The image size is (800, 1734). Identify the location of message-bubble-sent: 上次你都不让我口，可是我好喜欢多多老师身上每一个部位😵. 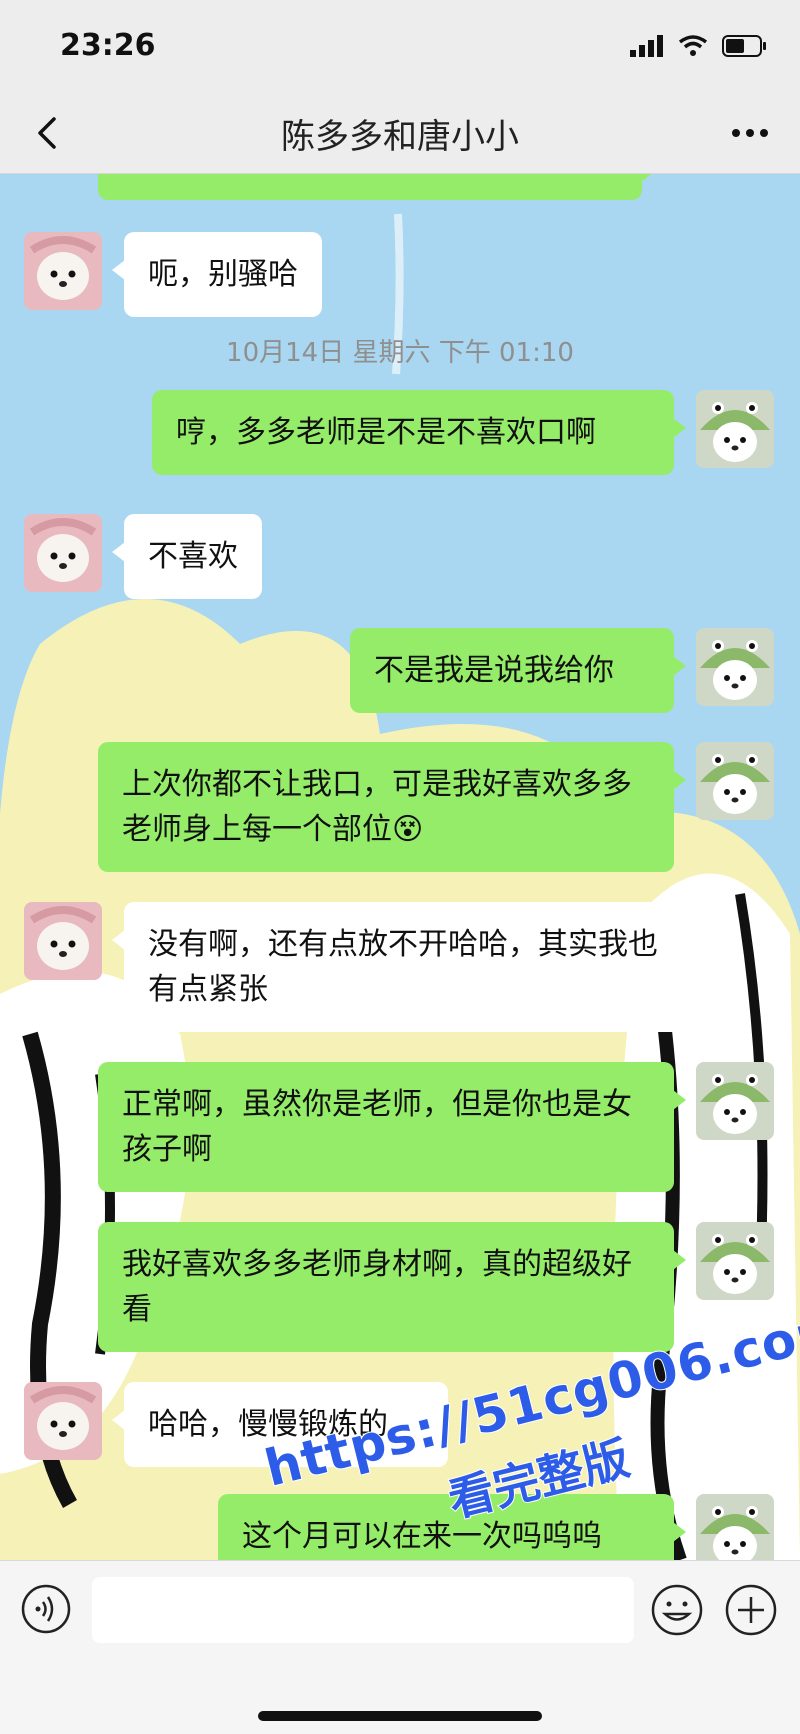
(392, 807).